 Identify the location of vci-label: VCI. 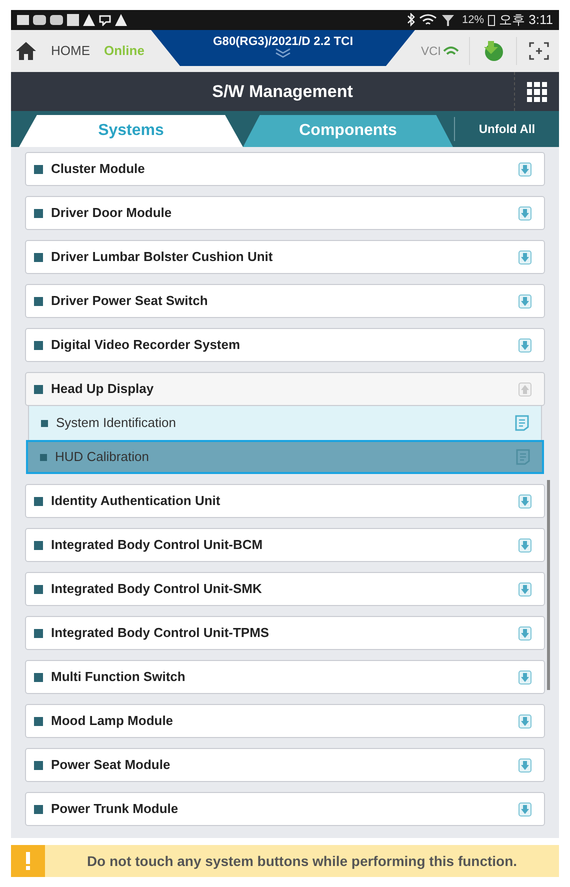
(430, 51).